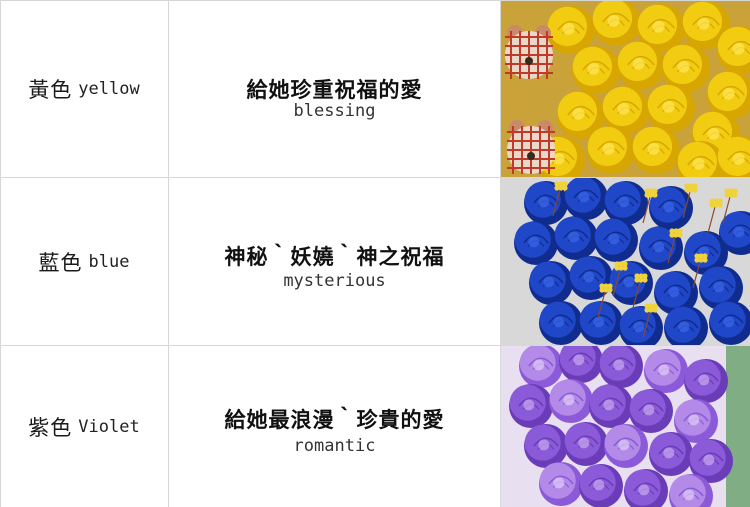  I want to click on meaning-en: mysterious, so click(334, 281).